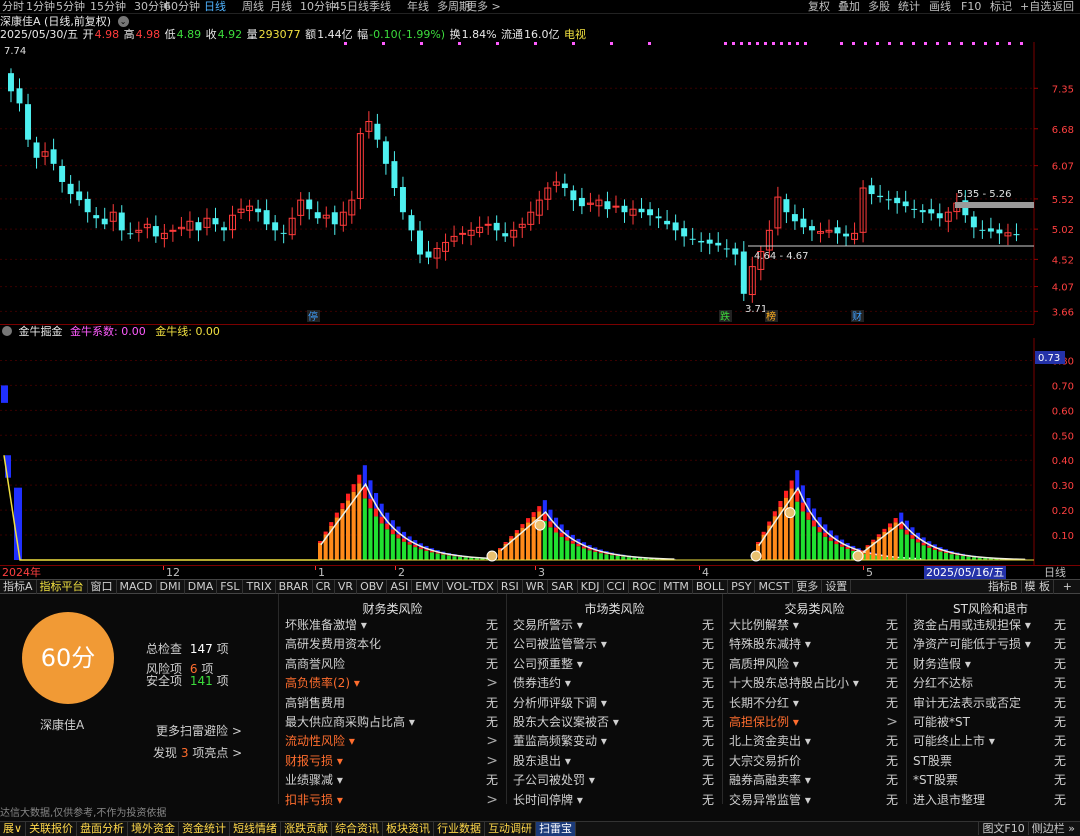  What do you see at coordinates (813, 703) in the screenshot?
I see `risk-item: 长期不分红 ▾ 无` at bounding box center [813, 703].